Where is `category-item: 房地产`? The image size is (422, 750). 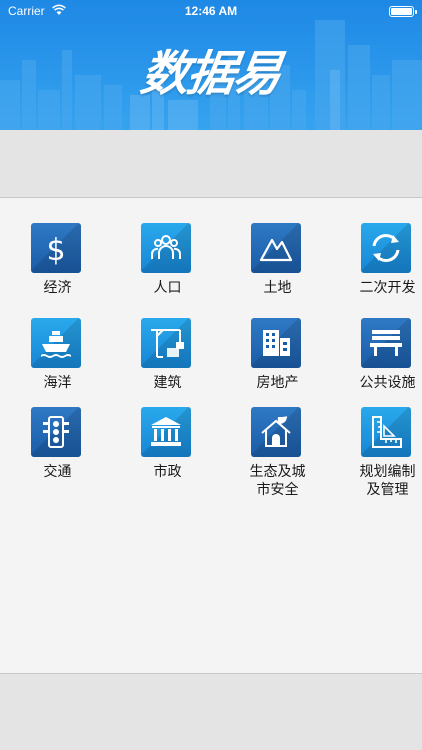
category-item: 房地产 is located at coordinates (277, 342).